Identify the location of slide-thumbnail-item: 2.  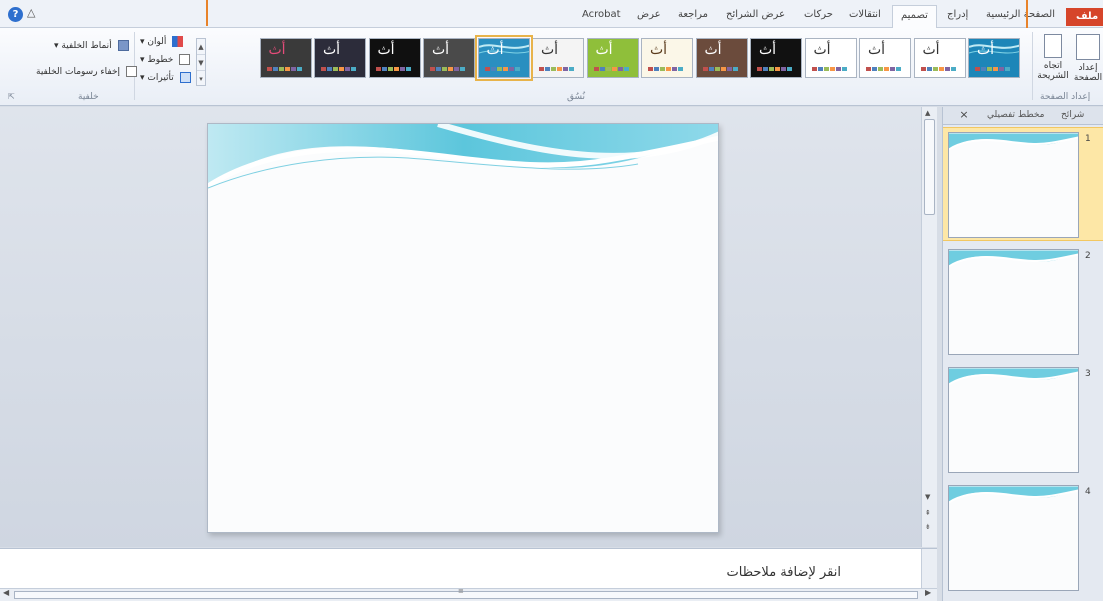
(1023, 302).